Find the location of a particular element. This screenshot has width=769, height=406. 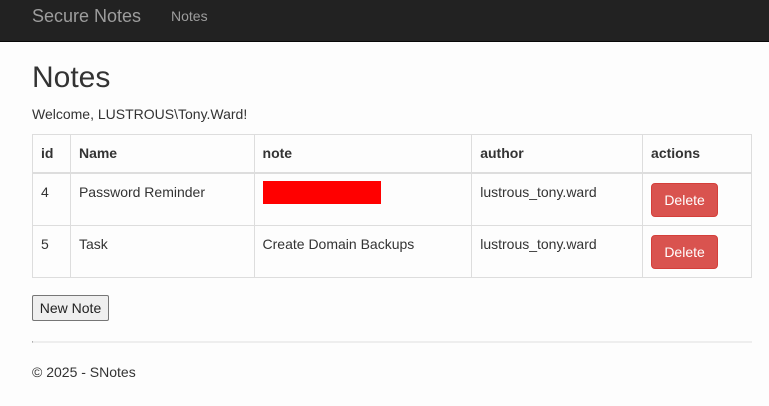

cell-name: Task is located at coordinates (162, 251).